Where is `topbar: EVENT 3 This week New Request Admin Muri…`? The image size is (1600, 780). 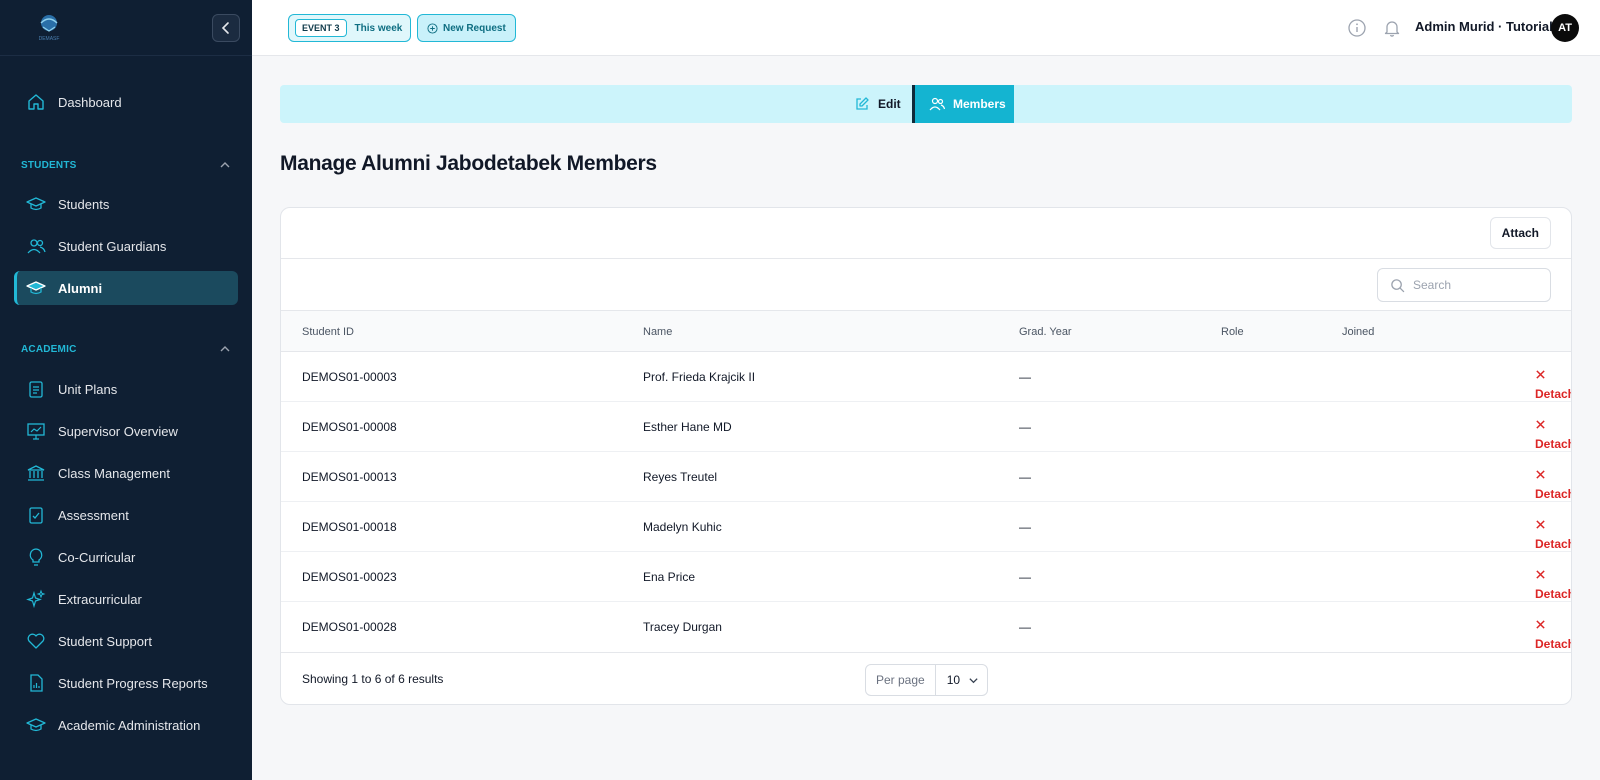
topbar: EVENT 3 This week New Request Admin Muri… is located at coordinates (926, 28).